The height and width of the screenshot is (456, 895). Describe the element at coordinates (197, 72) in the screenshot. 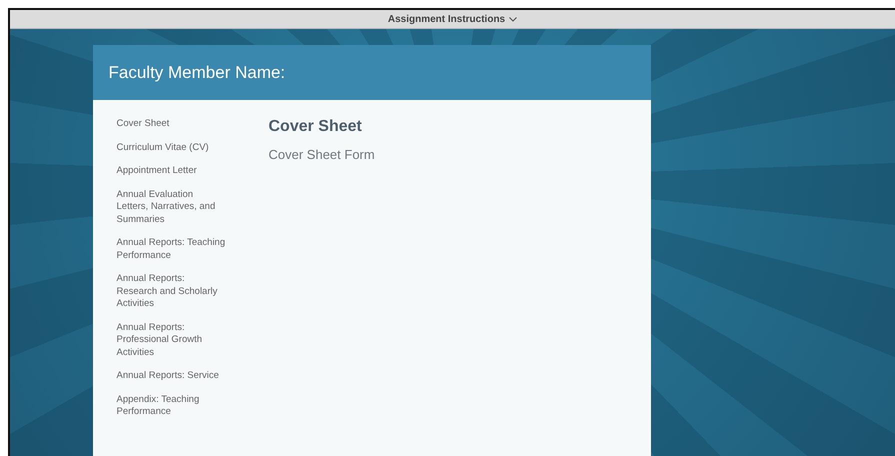

I see `card-title: Faculty Member Name:` at that location.